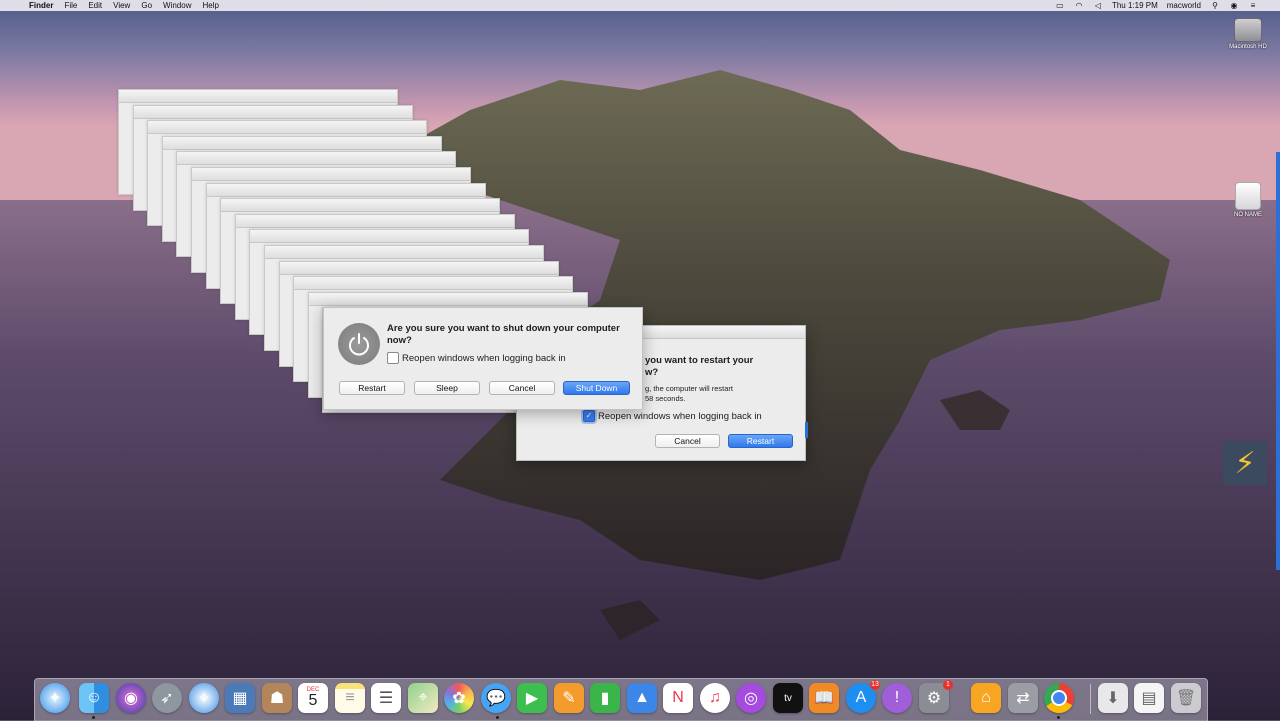 The width and height of the screenshot is (1280, 721). I want to click on menu-clock: Thu 1:19 PM, so click(1135, 5).